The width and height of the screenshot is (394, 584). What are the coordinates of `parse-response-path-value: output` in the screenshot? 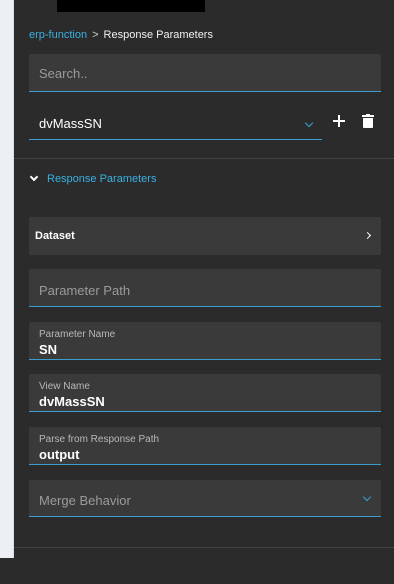 It's located at (59, 454).